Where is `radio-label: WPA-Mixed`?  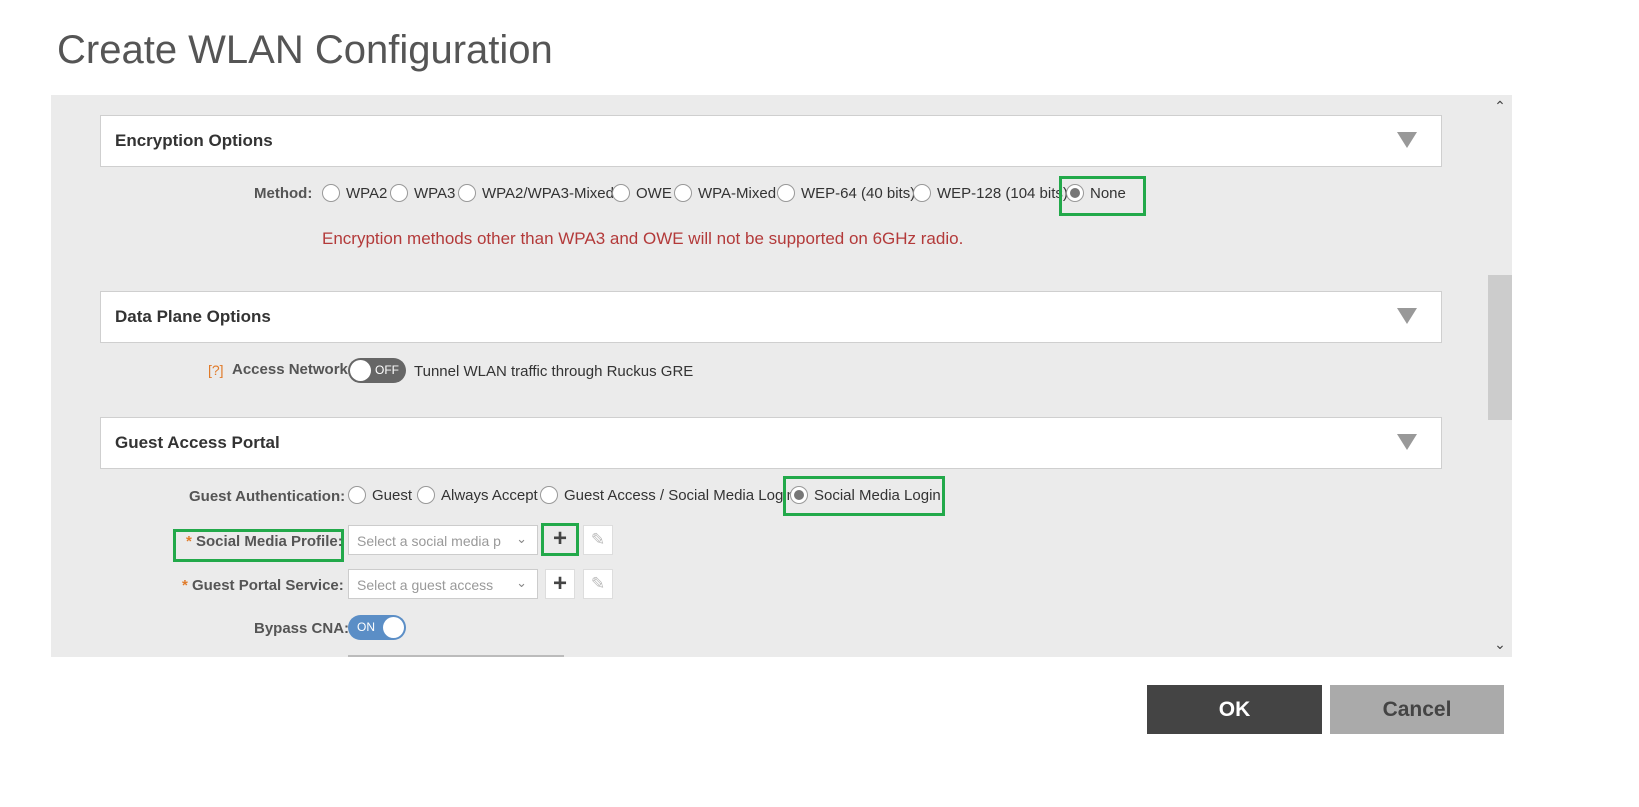 radio-label: WPA-Mixed is located at coordinates (737, 193).